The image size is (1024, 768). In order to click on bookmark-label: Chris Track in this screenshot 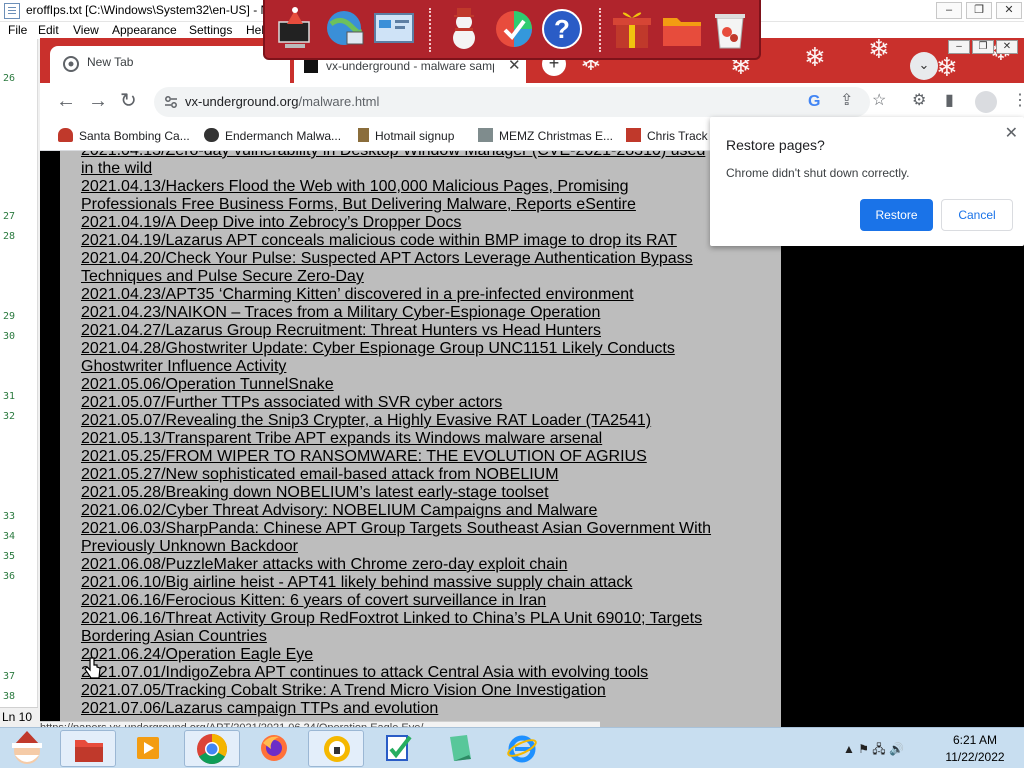, I will do `click(677, 136)`.